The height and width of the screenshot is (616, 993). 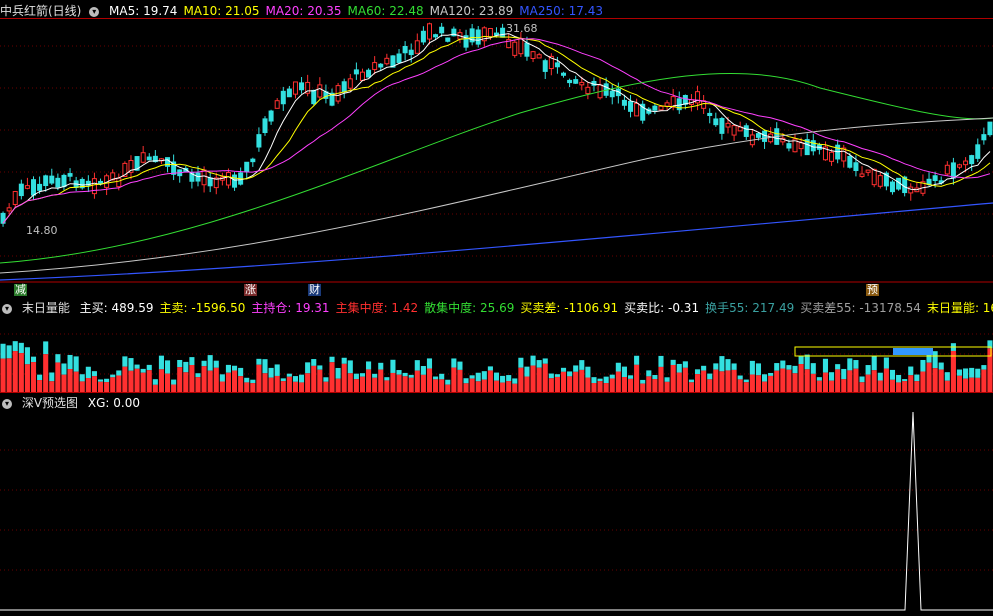 What do you see at coordinates (46, 308) in the screenshot?
I see `volume-indicator-title: 末日量能` at bounding box center [46, 308].